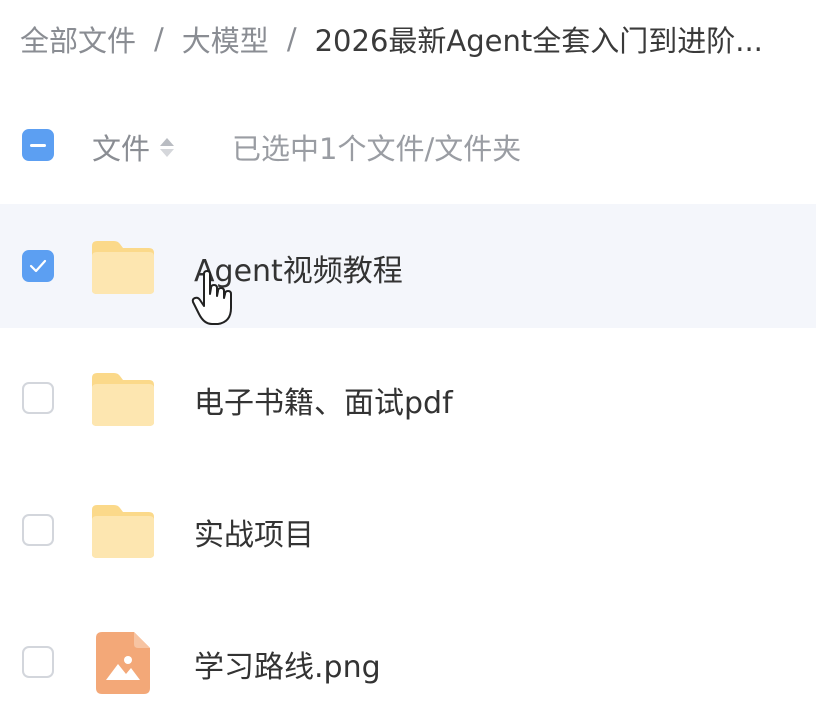  I want to click on file-name: 学习路线.png, so click(287, 664).